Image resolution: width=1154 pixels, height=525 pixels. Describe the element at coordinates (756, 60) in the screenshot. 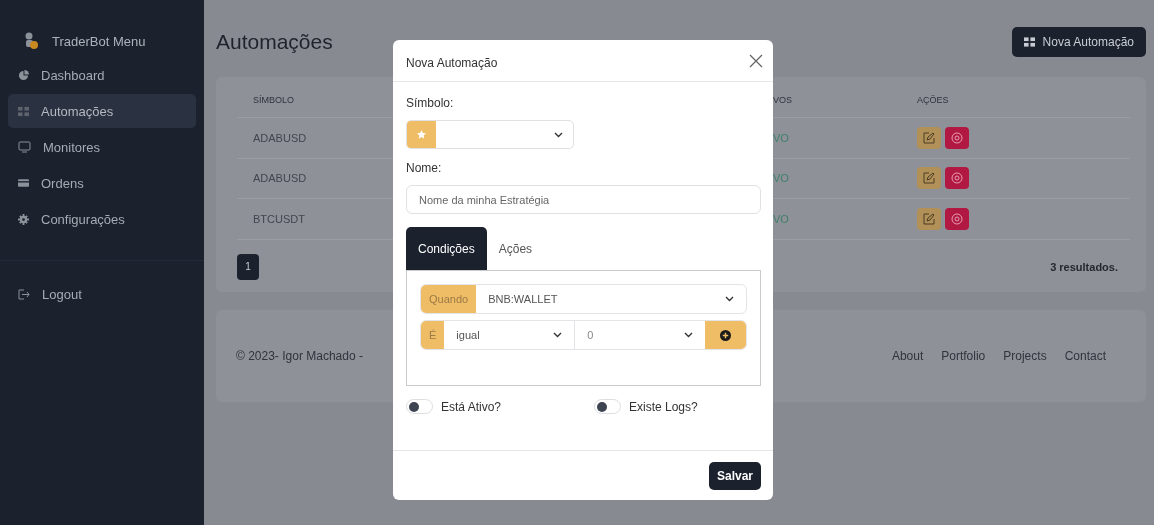

I see `close-icon` at that location.